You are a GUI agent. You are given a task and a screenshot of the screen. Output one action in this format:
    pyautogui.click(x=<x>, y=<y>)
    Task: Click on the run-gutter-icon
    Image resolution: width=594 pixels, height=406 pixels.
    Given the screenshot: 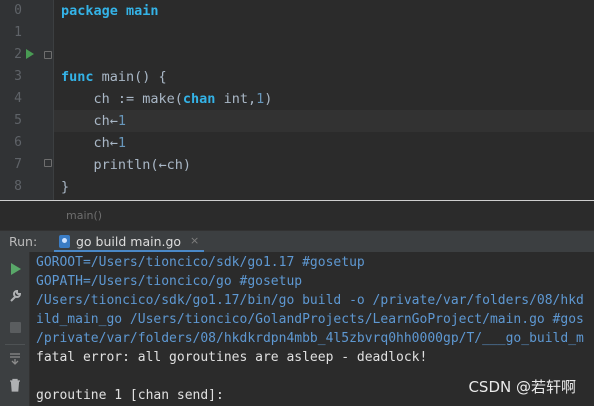 What is the action you would take?
    pyautogui.click(x=30, y=54)
    